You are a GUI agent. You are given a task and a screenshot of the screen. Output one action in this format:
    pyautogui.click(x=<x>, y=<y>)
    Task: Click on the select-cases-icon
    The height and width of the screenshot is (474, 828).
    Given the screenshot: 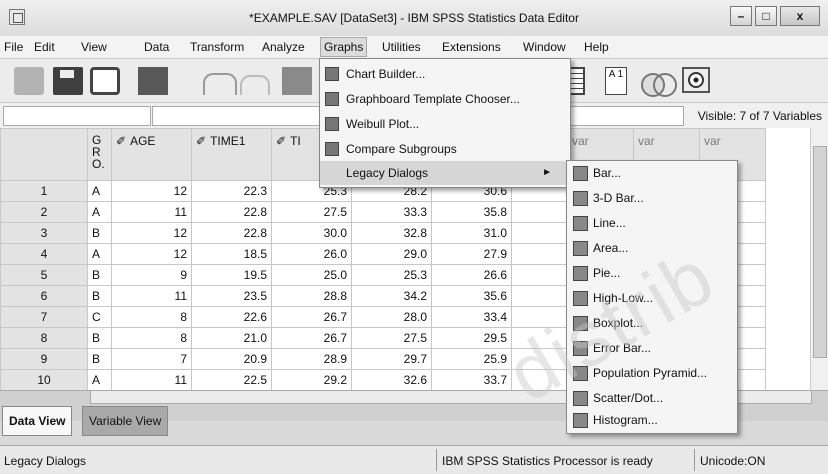 What is the action you would take?
    pyautogui.click(x=696, y=80)
    